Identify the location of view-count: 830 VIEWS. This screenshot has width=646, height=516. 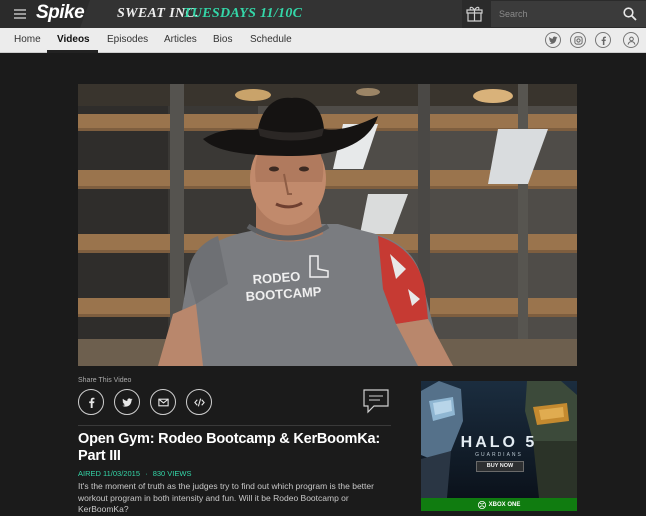
(172, 473).